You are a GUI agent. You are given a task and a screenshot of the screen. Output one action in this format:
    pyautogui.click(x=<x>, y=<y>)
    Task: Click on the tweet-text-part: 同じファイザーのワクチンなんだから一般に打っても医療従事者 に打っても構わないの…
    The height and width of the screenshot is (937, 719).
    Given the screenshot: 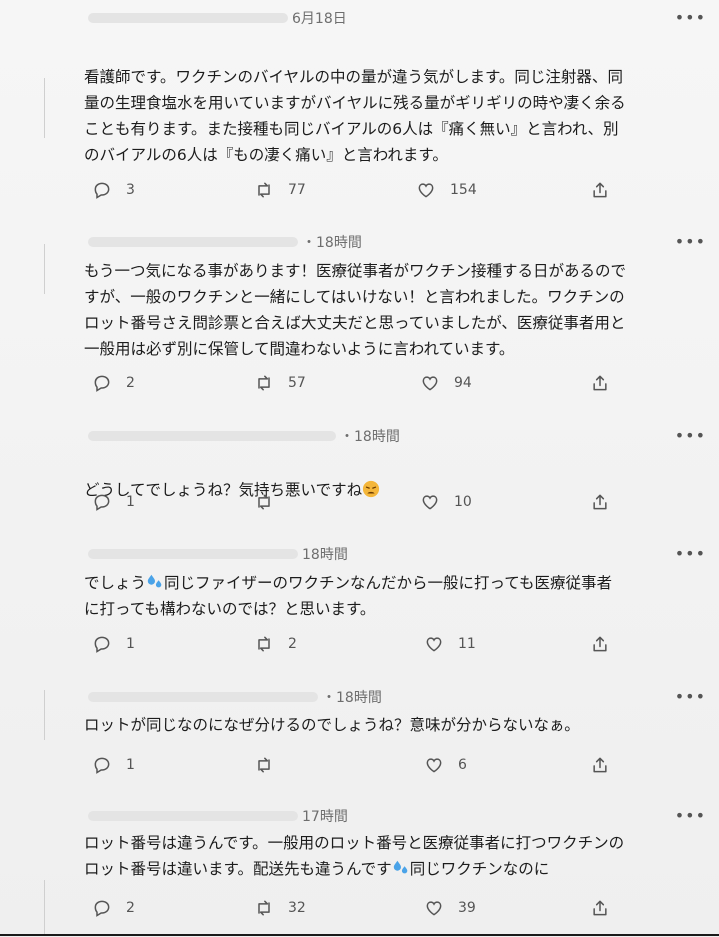 What is the action you would take?
    pyautogui.click(x=348, y=596)
    